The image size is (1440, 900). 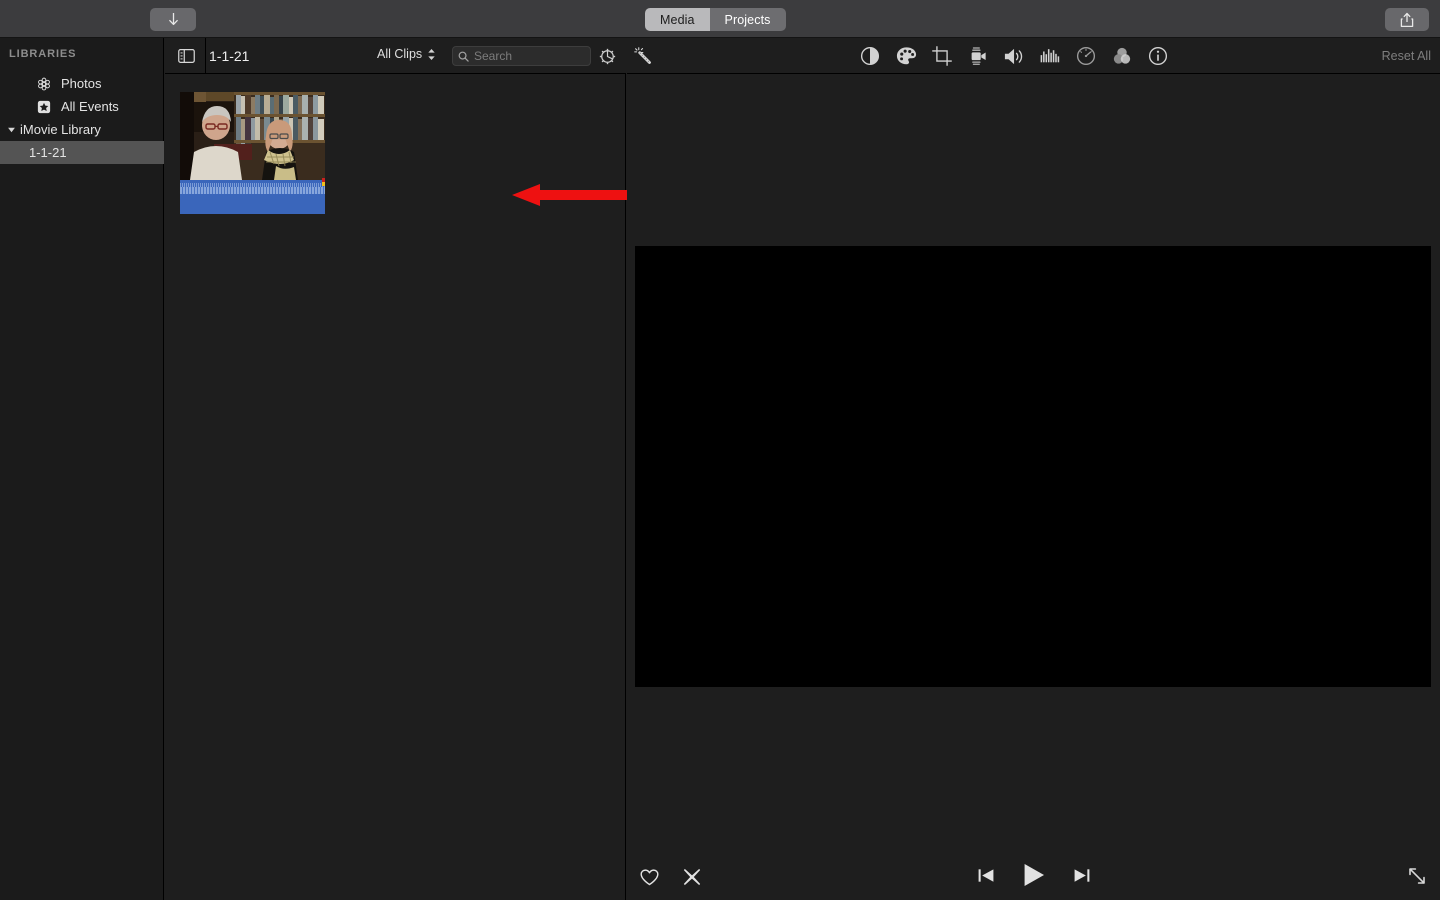 I want to click on gear-icon, so click(x=607, y=56).